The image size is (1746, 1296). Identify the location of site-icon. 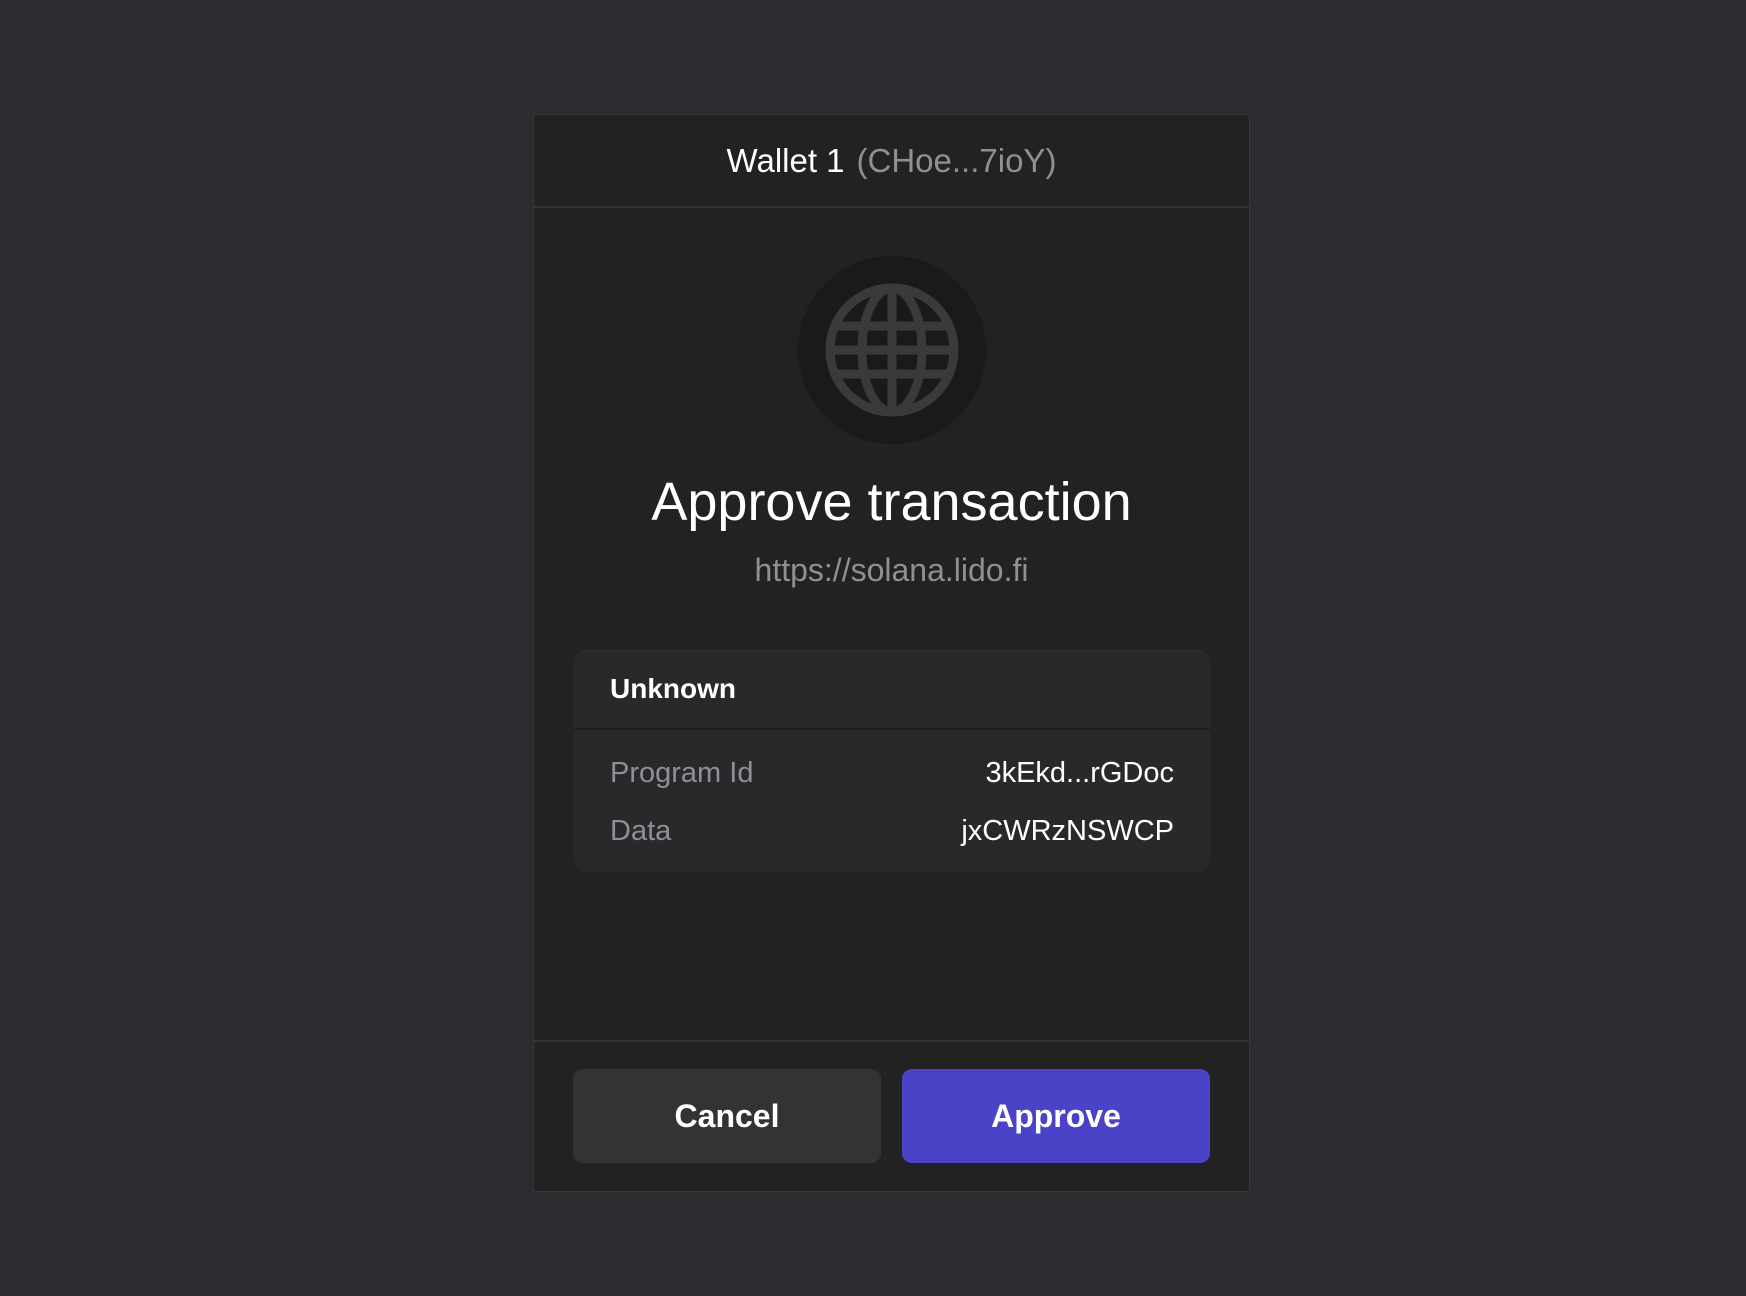
(892, 350).